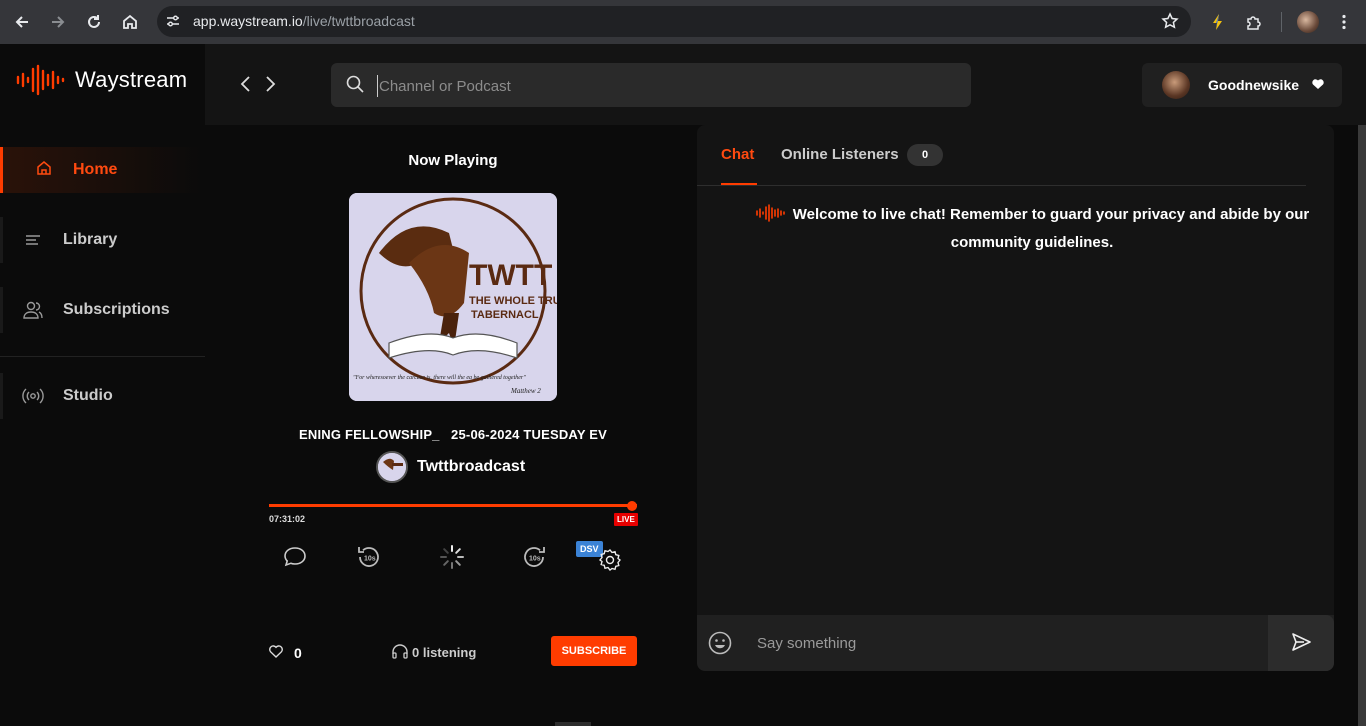 The image size is (1366, 726). What do you see at coordinates (246, 86) in the screenshot?
I see `chevron-left-icon` at bounding box center [246, 86].